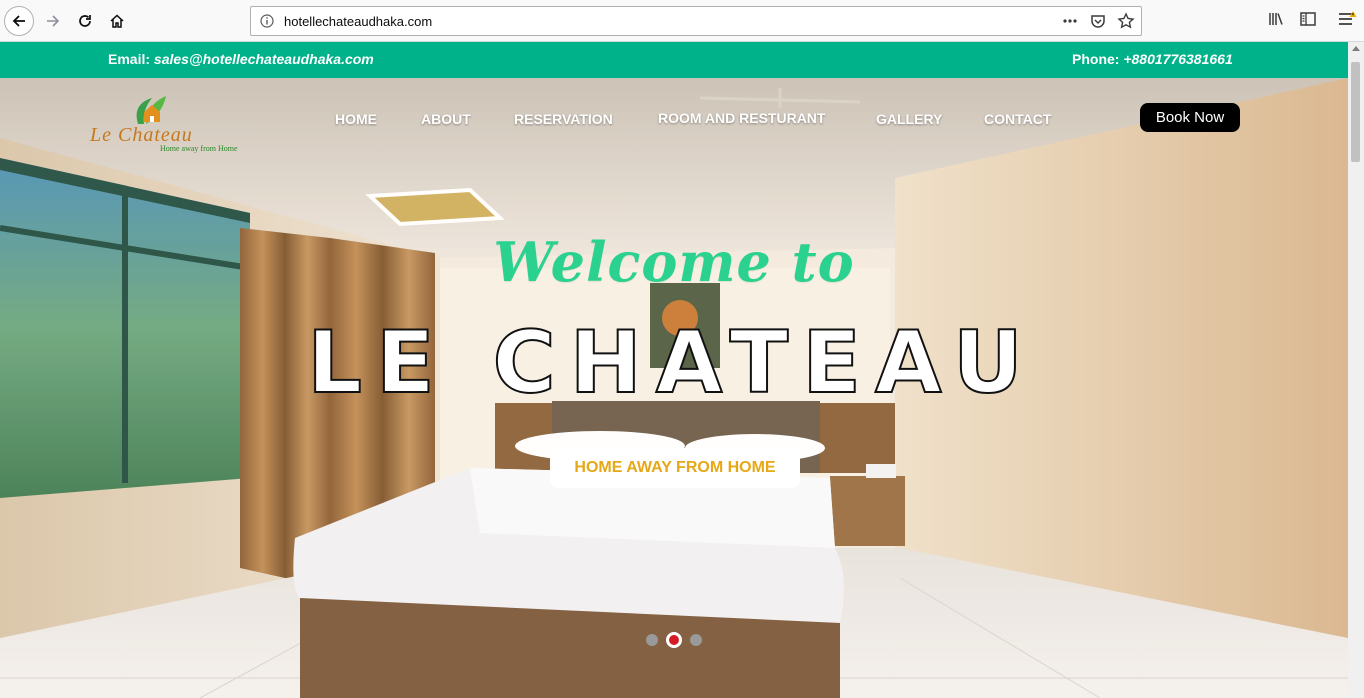 Image resolution: width=1364 pixels, height=698 pixels. Describe the element at coordinates (264, 59) in the screenshot. I see `email-value: sales@hotellechateaudhaka.com` at that location.